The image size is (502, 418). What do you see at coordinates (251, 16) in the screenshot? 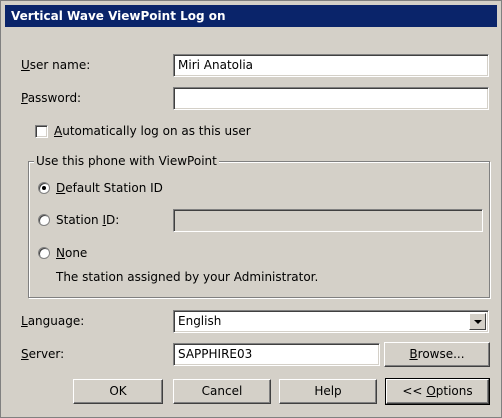
I see `window-title: Vertical Wave ViewPoint Log on` at bounding box center [251, 16].